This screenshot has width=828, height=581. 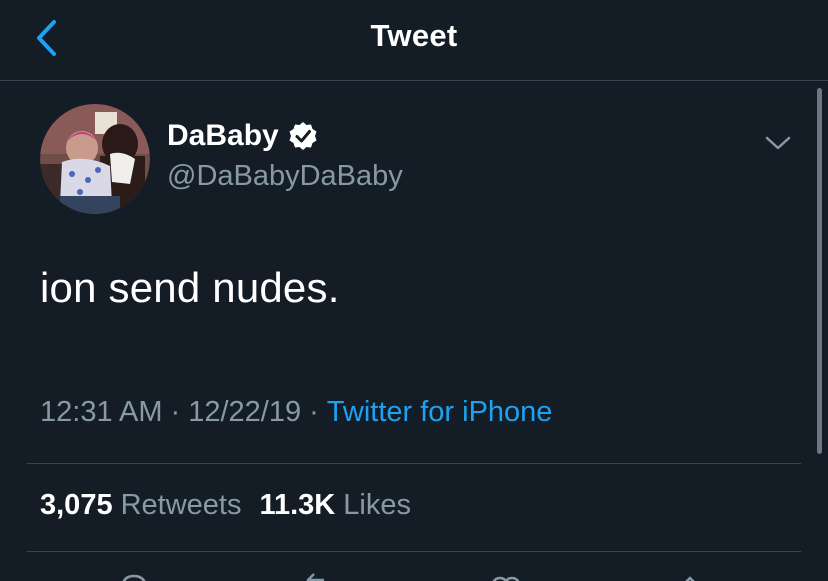 I want to click on share-icon, so click(x=690, y=575).